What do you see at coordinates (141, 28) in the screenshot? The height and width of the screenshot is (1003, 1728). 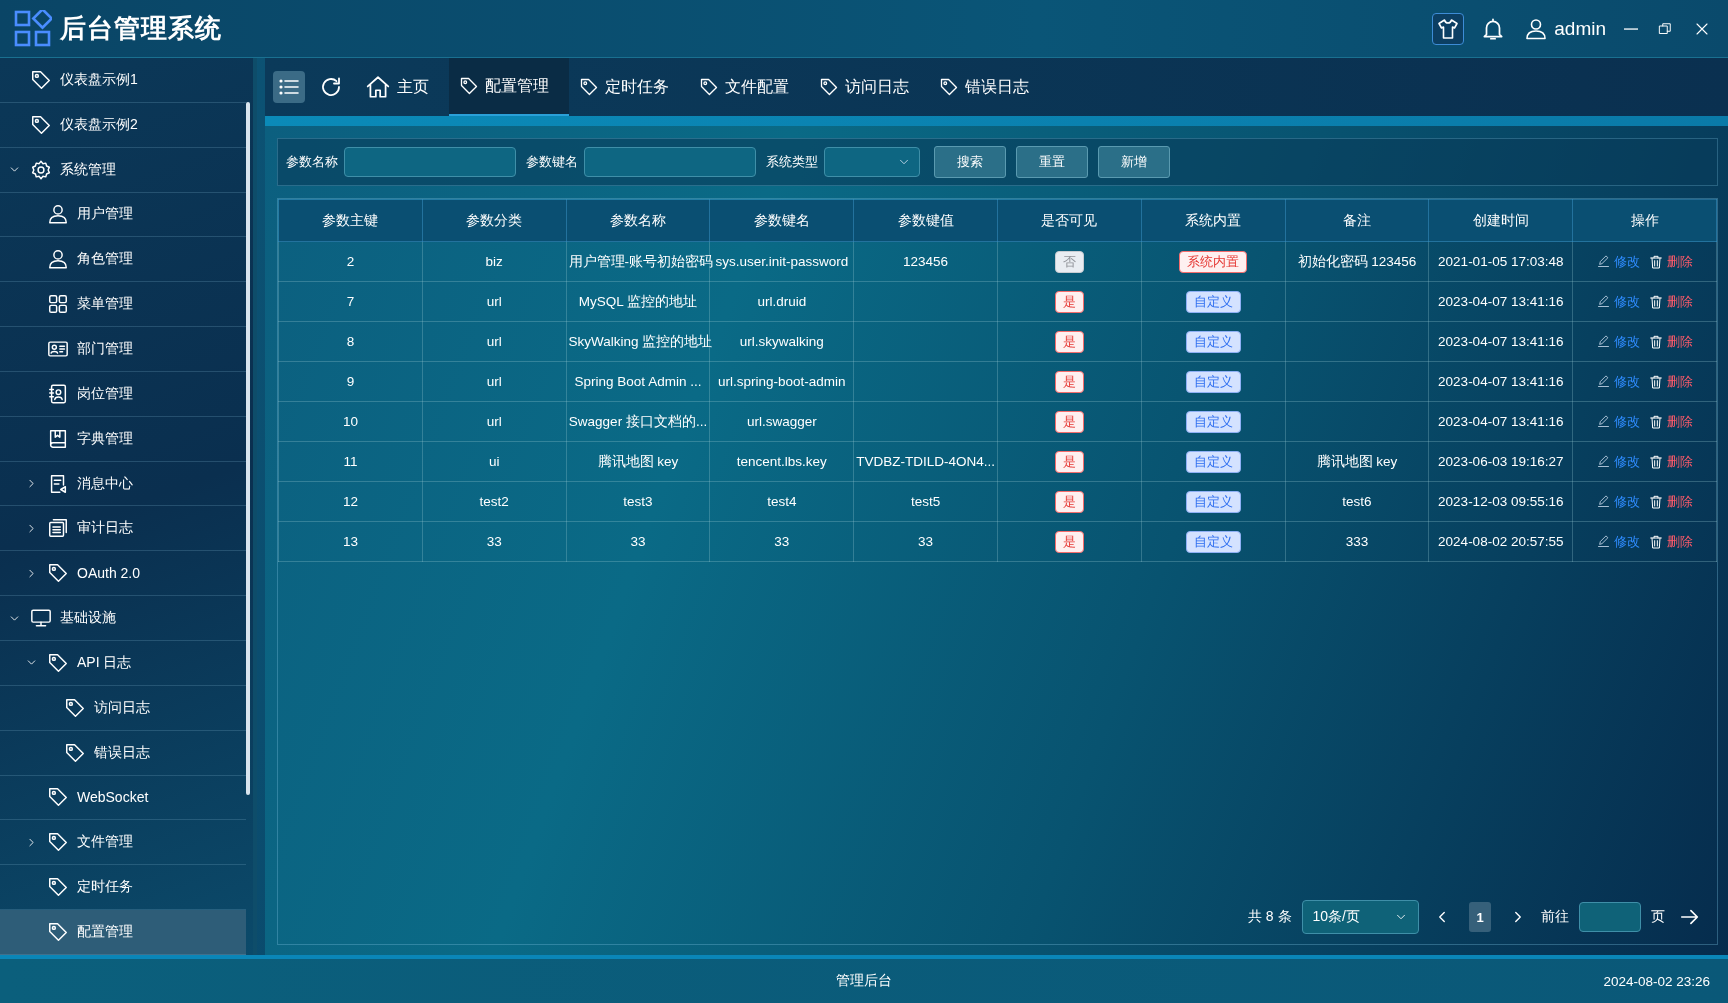 I see `app-title: 后台管理系统` at bounding box center [141, 28].